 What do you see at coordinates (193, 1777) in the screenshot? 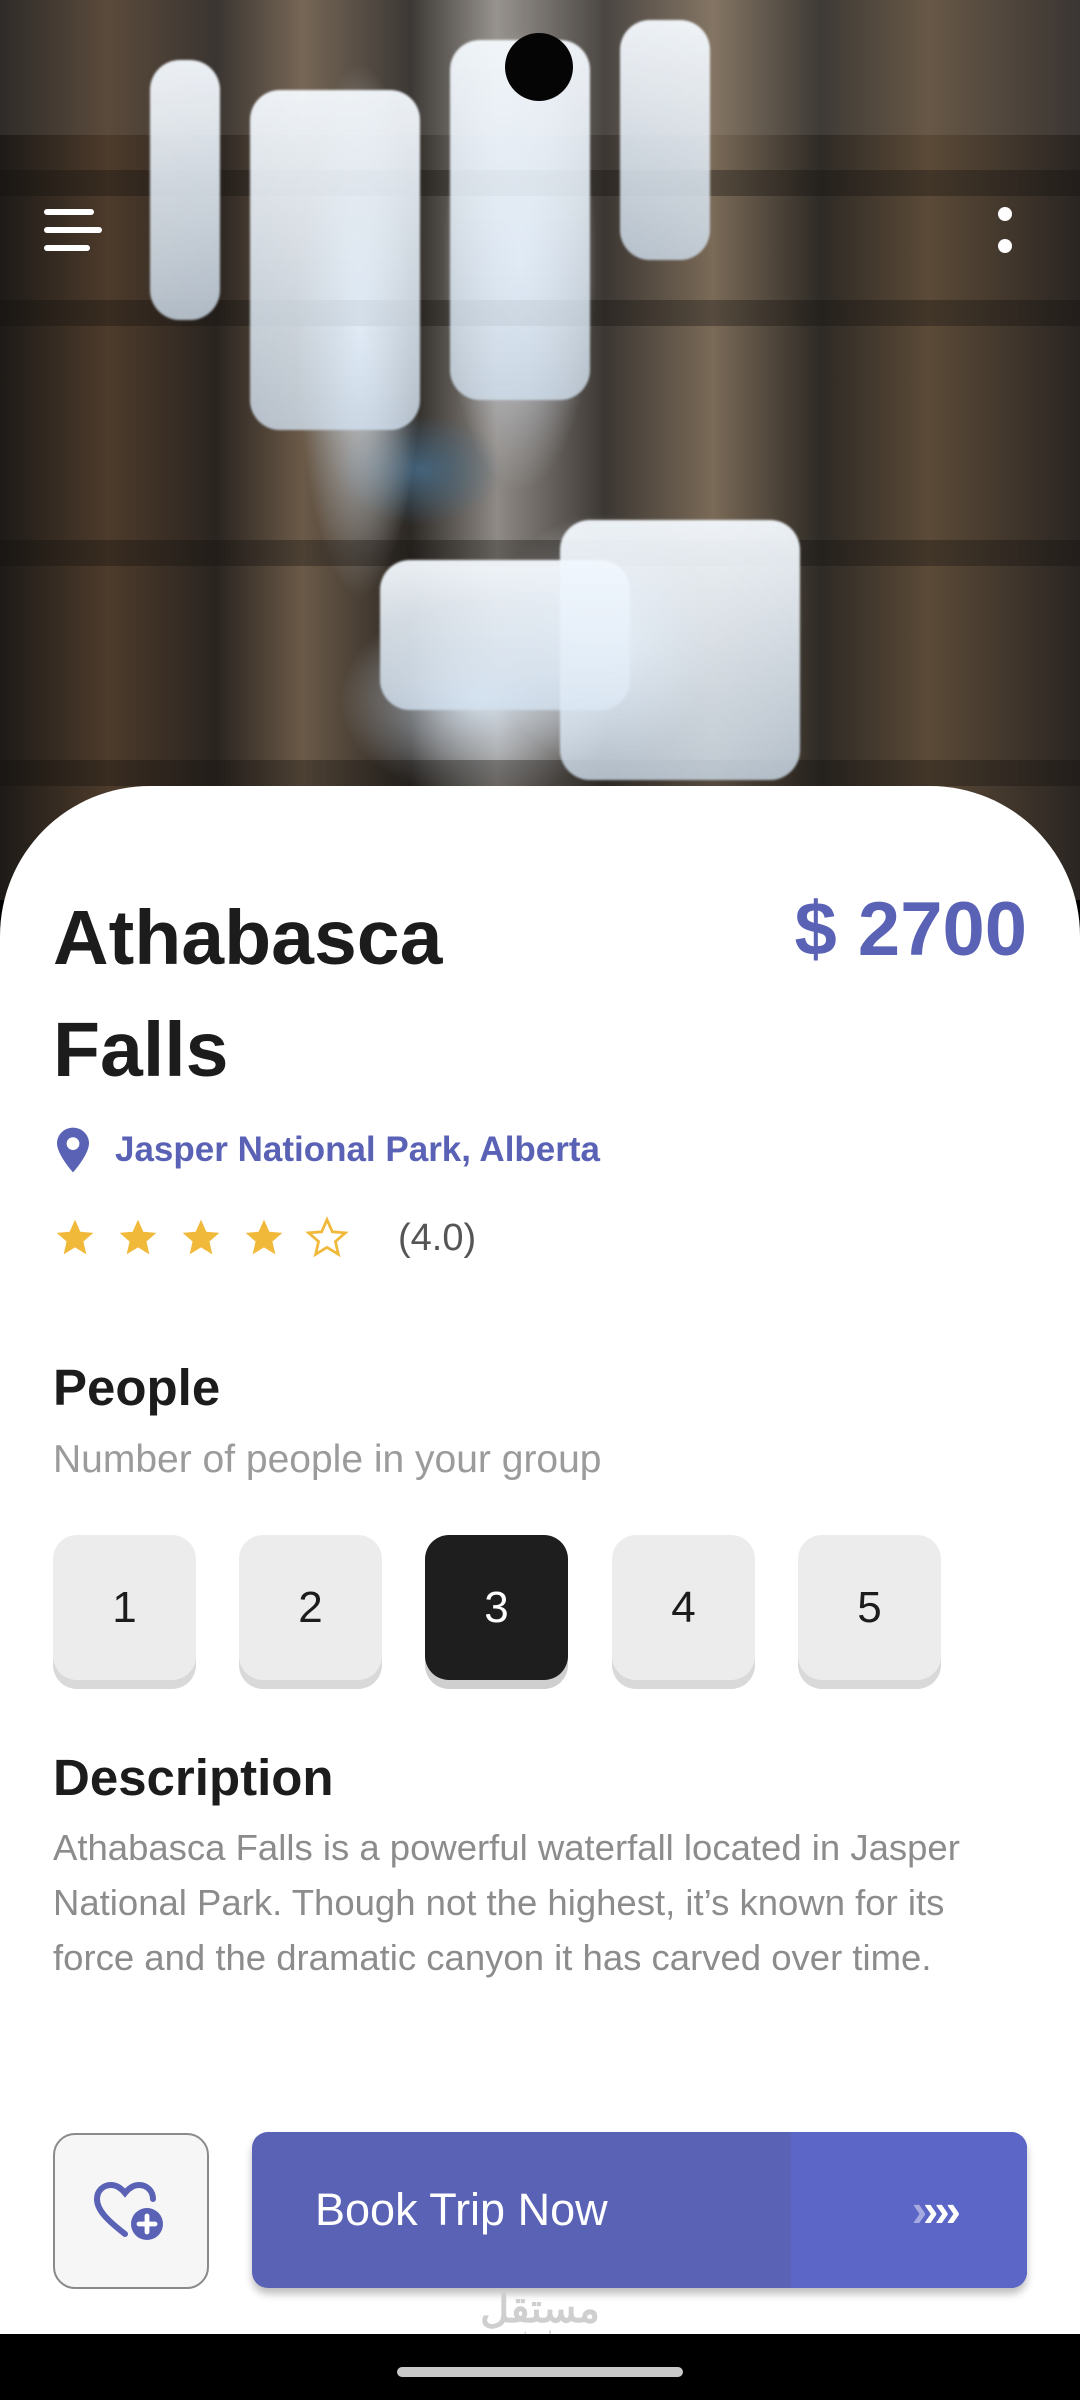
I see `description-heading: Description` at bounding box center [193, 1777].